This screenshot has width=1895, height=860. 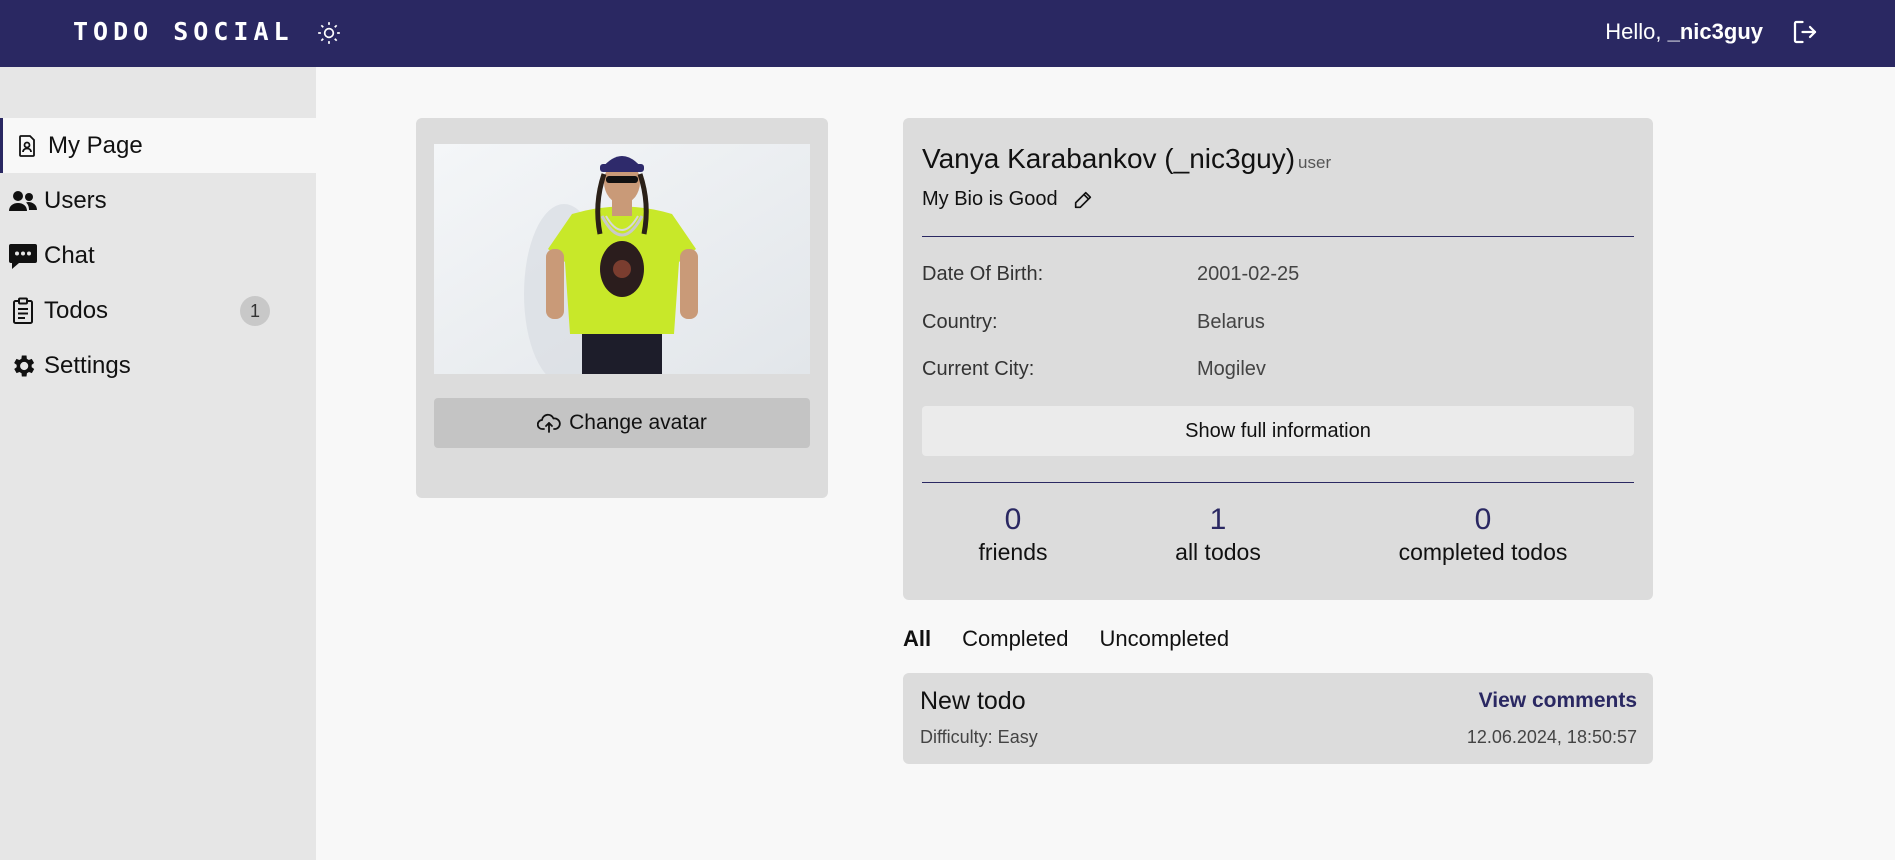 I want to click on header-username: _nic3guy, so click(x=1715, y=31).